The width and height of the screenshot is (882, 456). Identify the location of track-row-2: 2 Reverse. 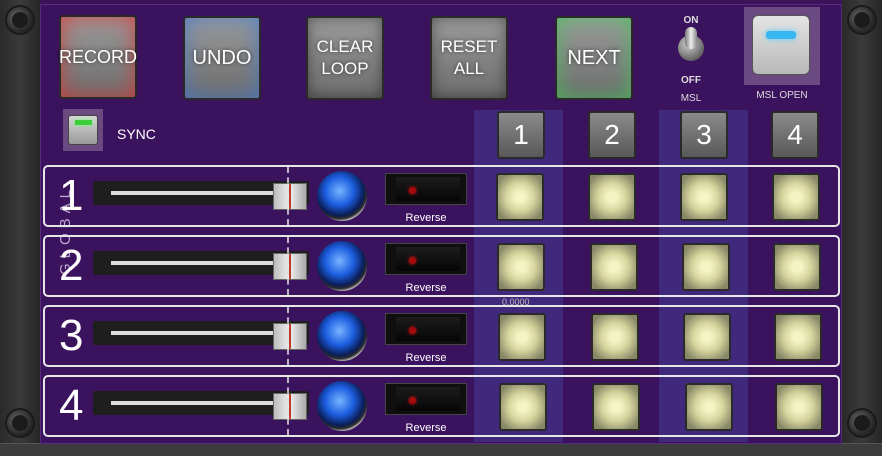
(441, 266).